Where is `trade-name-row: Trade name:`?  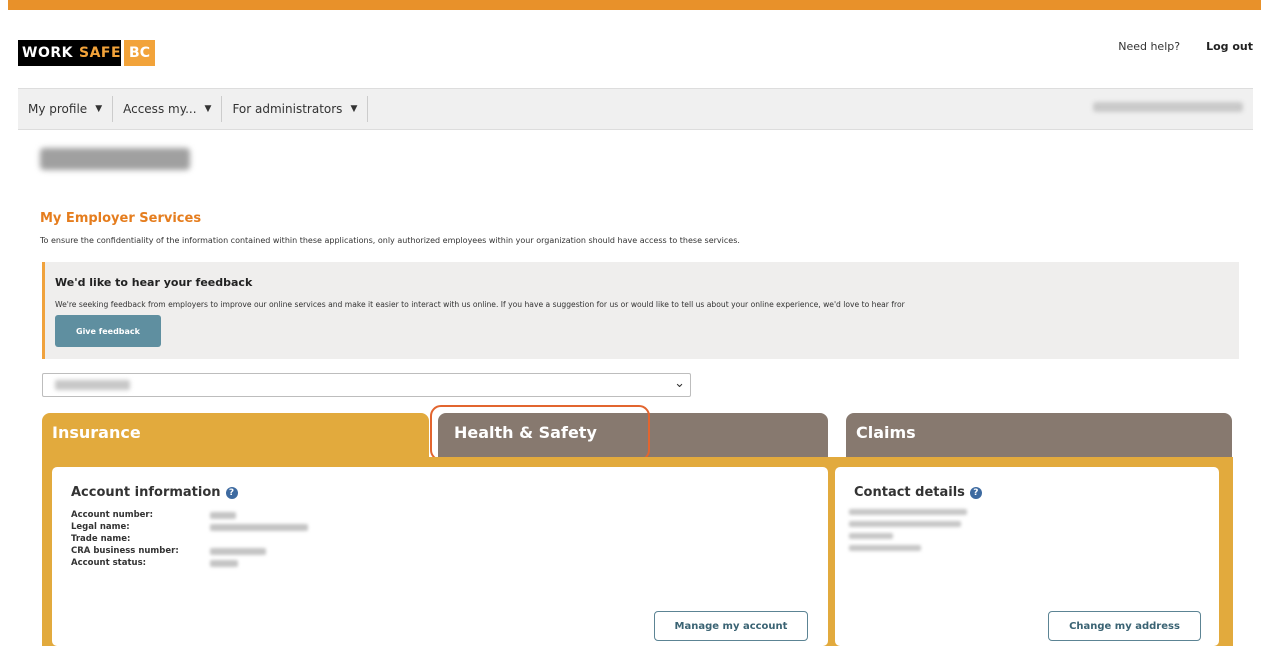 trade-name-row: Trade name: is located at coordinates (125, 540).